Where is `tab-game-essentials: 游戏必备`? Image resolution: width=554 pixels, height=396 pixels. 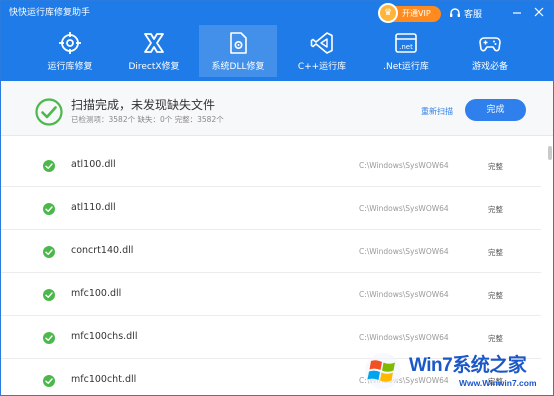
tab-game-essentials: 游戏必备 is located at coordinates (490, 51).